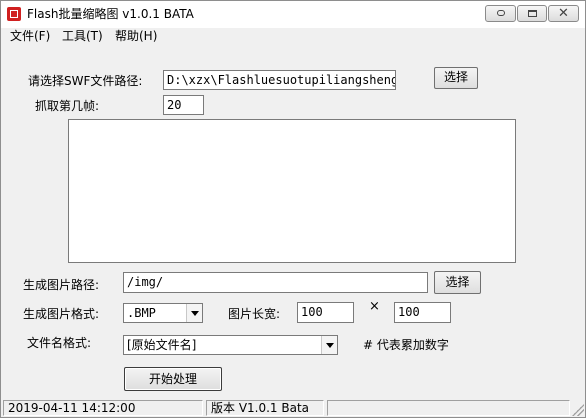 The height and width of the screenshot is (418, 586). I want to click on filename-select: [原始文件名], so click(230, 345).